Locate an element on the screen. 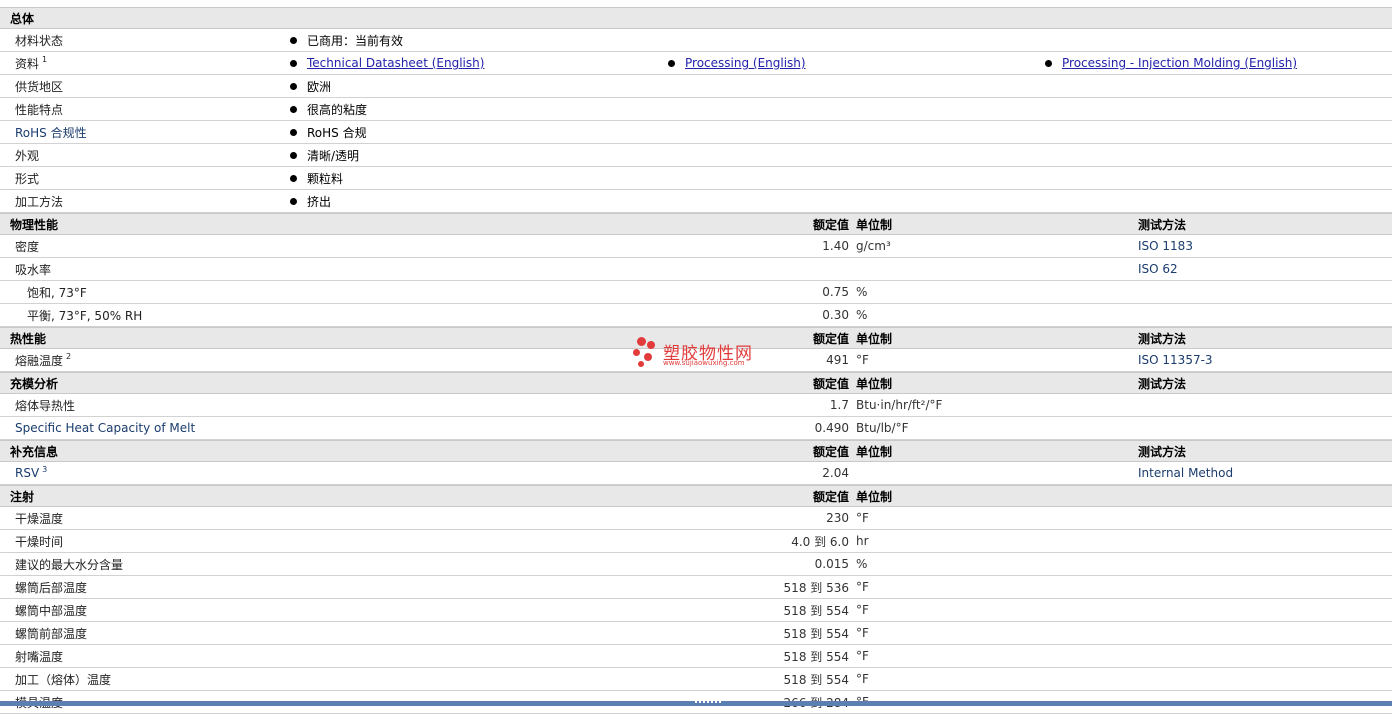  property-row: 饱和, 73°F 0.75% is located at coordinates (696, 292).